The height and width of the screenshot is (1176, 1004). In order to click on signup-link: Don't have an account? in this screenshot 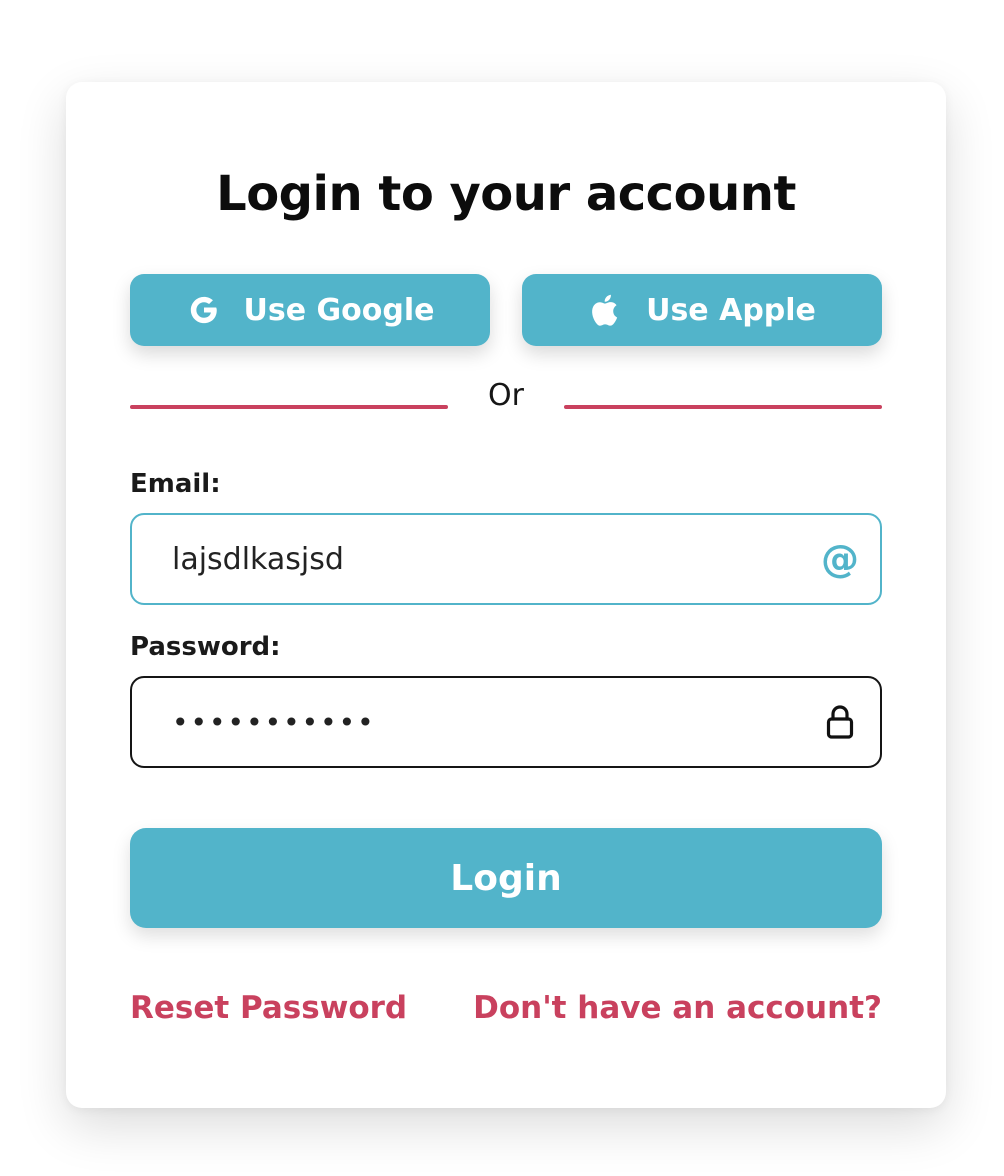, I will do `click(677, 1008)`.